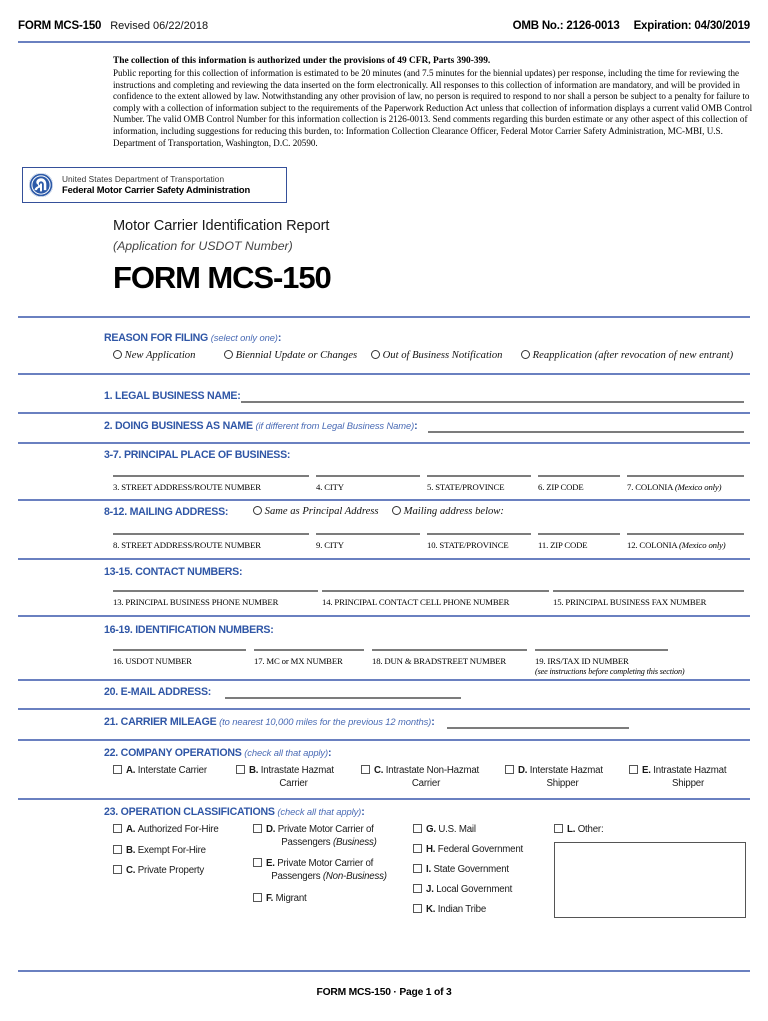  What do you see at coordinates (685, 476) in the screenshot?
I see `colonia-input` at bounding box center [685, 476].